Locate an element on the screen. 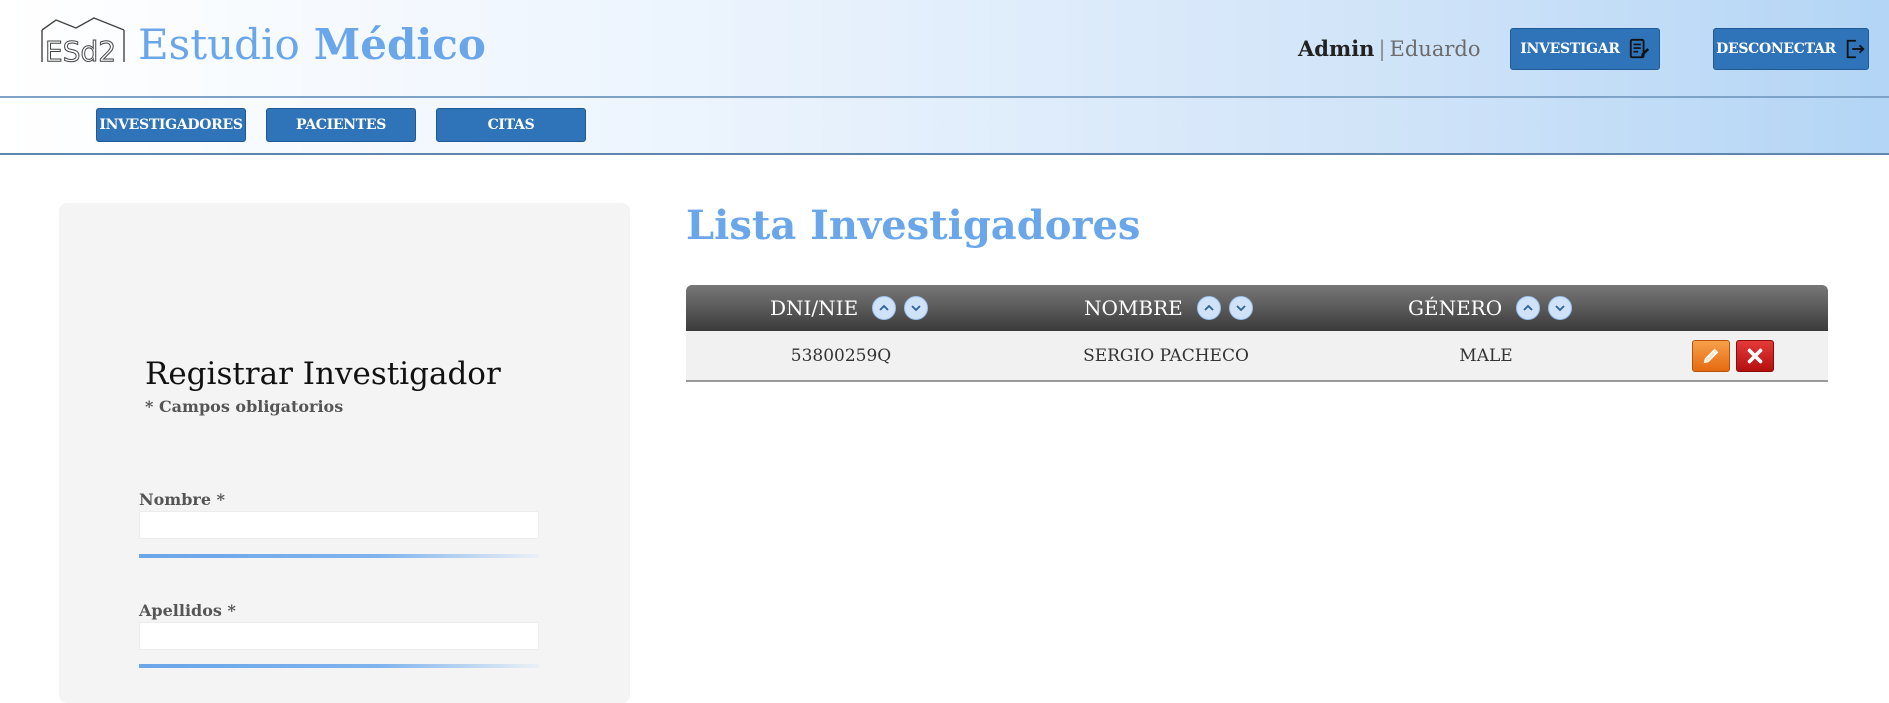 This screenshot has height=703, width=1889. apellidos-underline is located at coordinates (339, 666).